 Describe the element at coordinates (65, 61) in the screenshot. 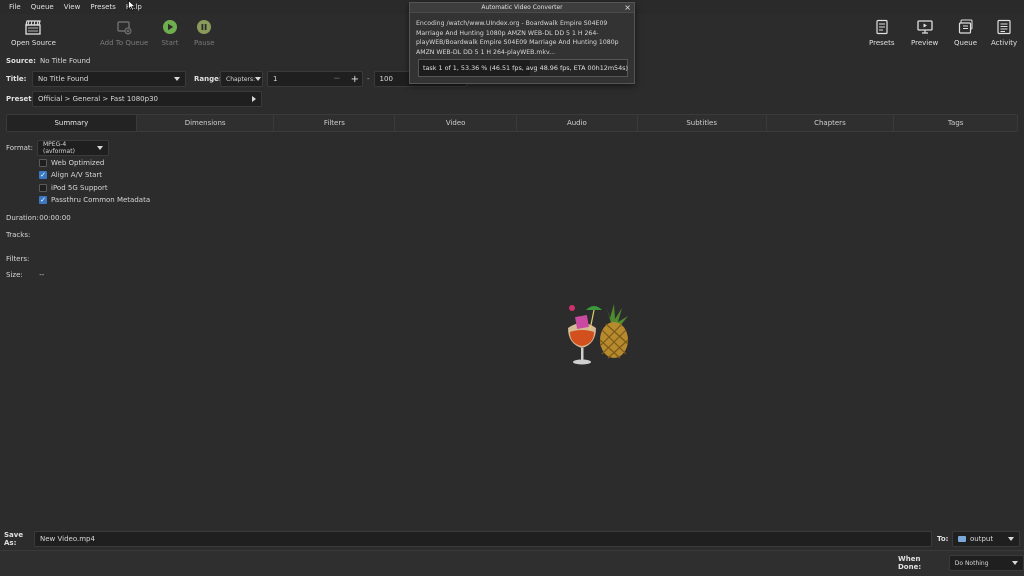

I see `source-value: No Title Found` at that location.